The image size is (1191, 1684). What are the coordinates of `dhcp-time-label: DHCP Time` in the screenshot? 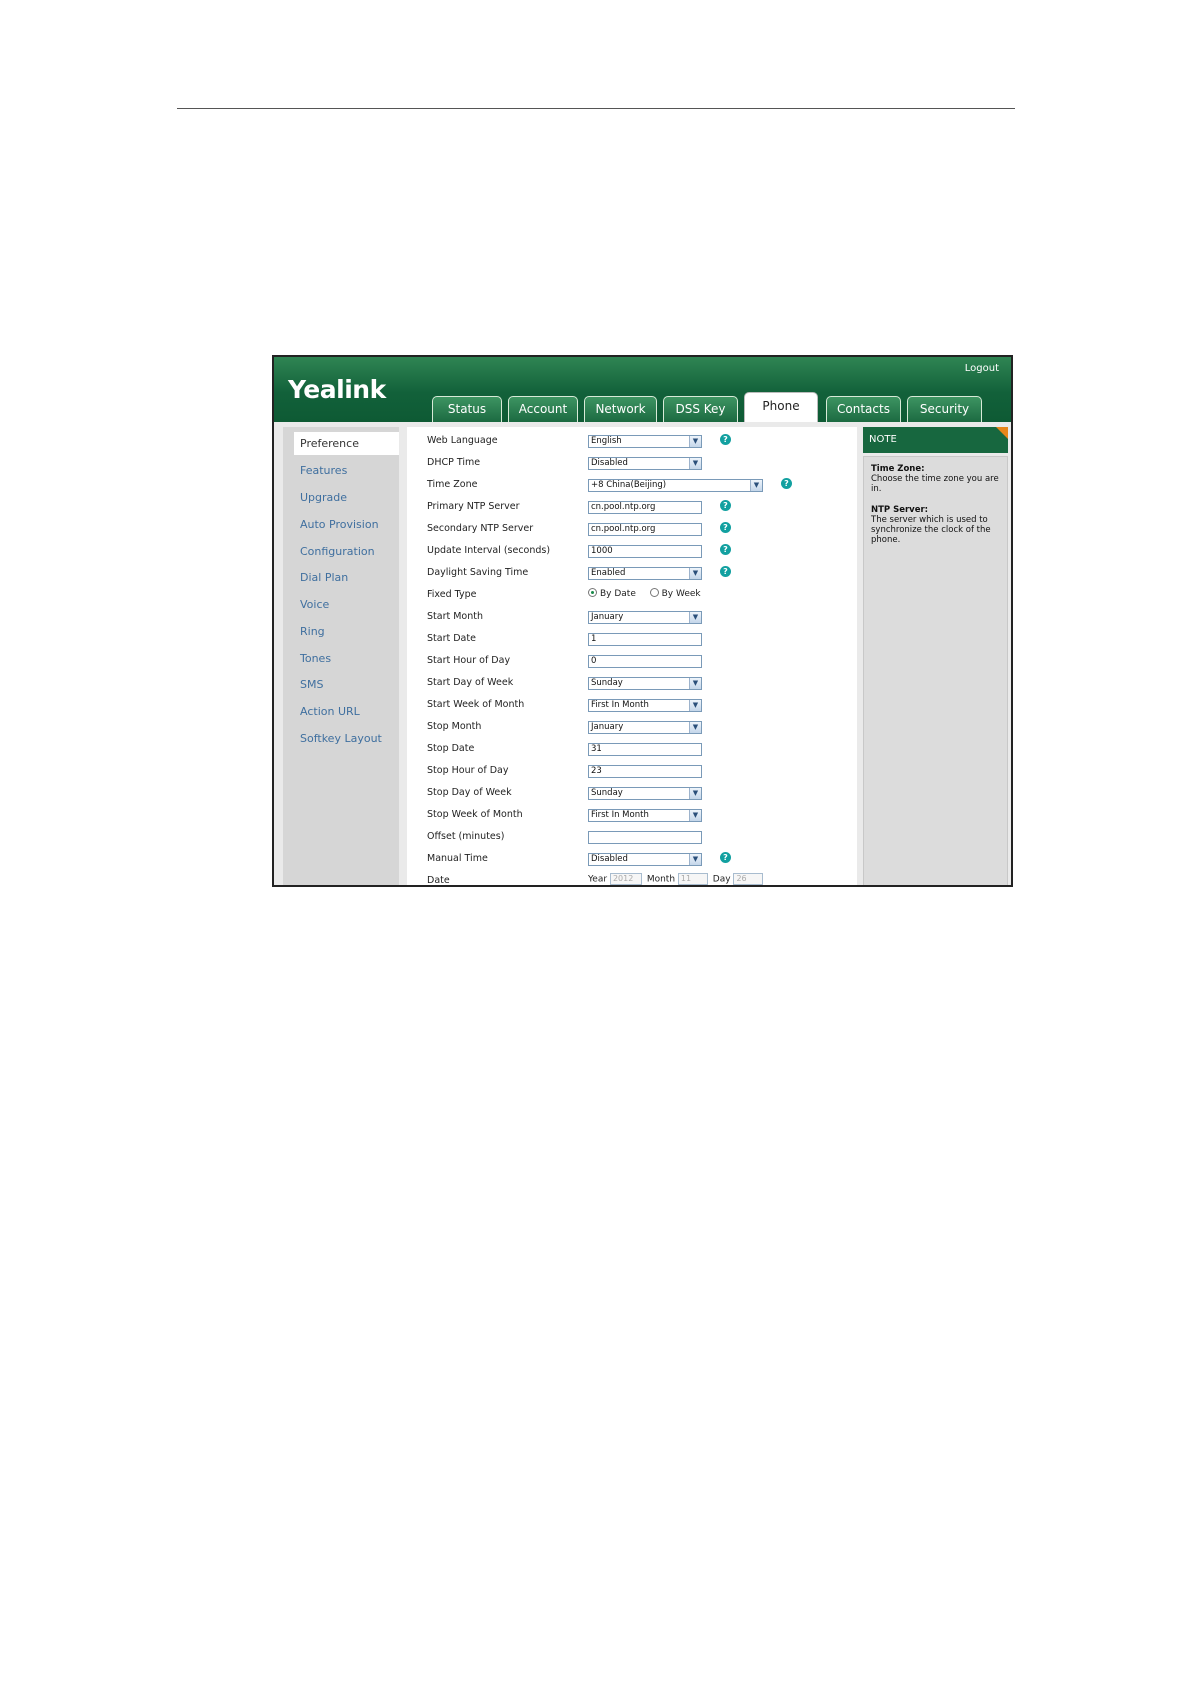 It's located at (454, 462).